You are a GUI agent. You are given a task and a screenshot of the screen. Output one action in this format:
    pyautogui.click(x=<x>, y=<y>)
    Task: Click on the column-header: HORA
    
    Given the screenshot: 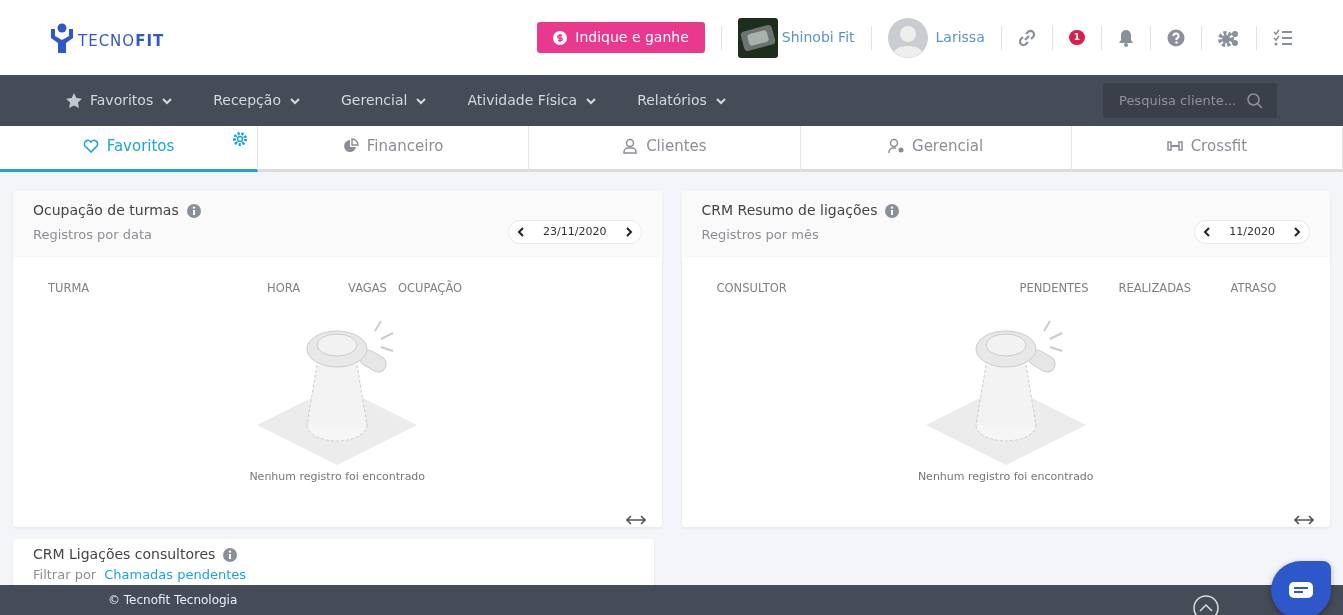 What is the action you would take?
    pyautogui.click(x=284, y=288)
    